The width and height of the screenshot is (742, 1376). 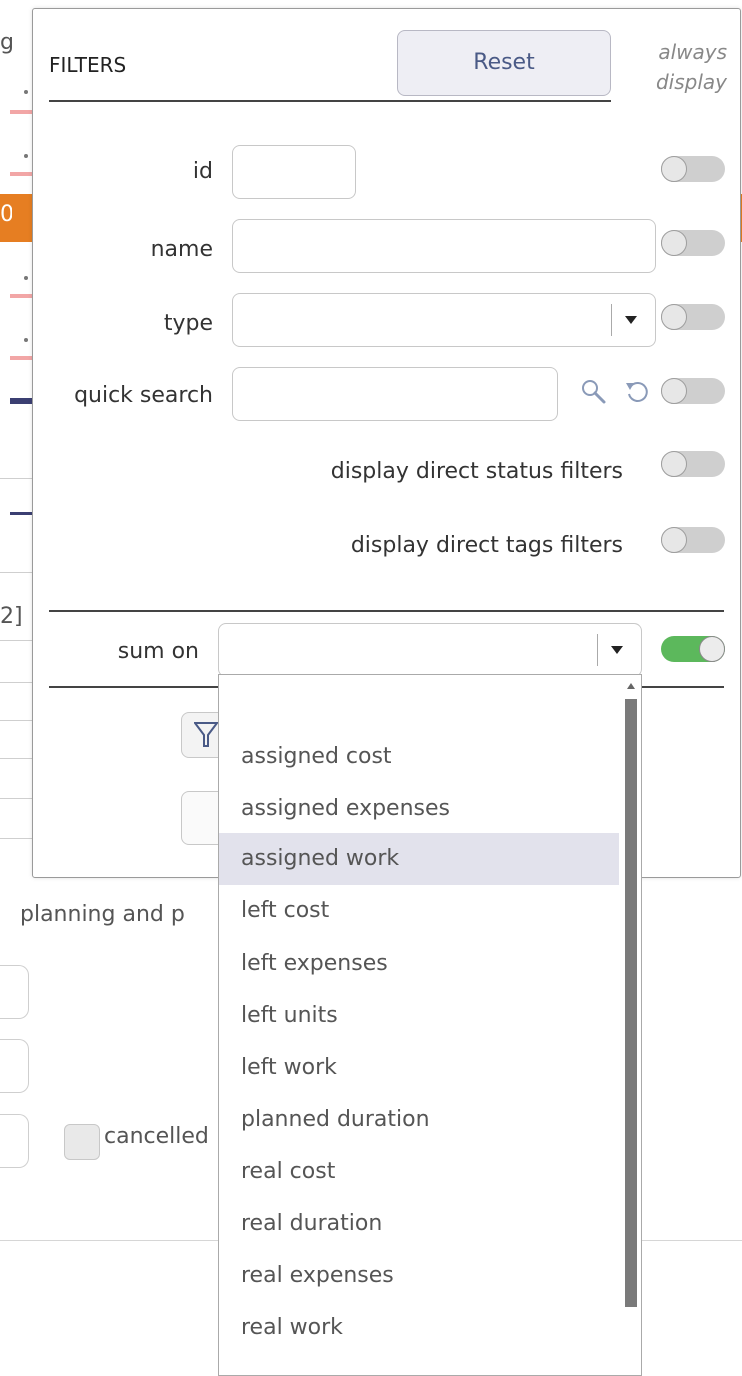 I want to click on search-icon, so click(x=594, y=392).